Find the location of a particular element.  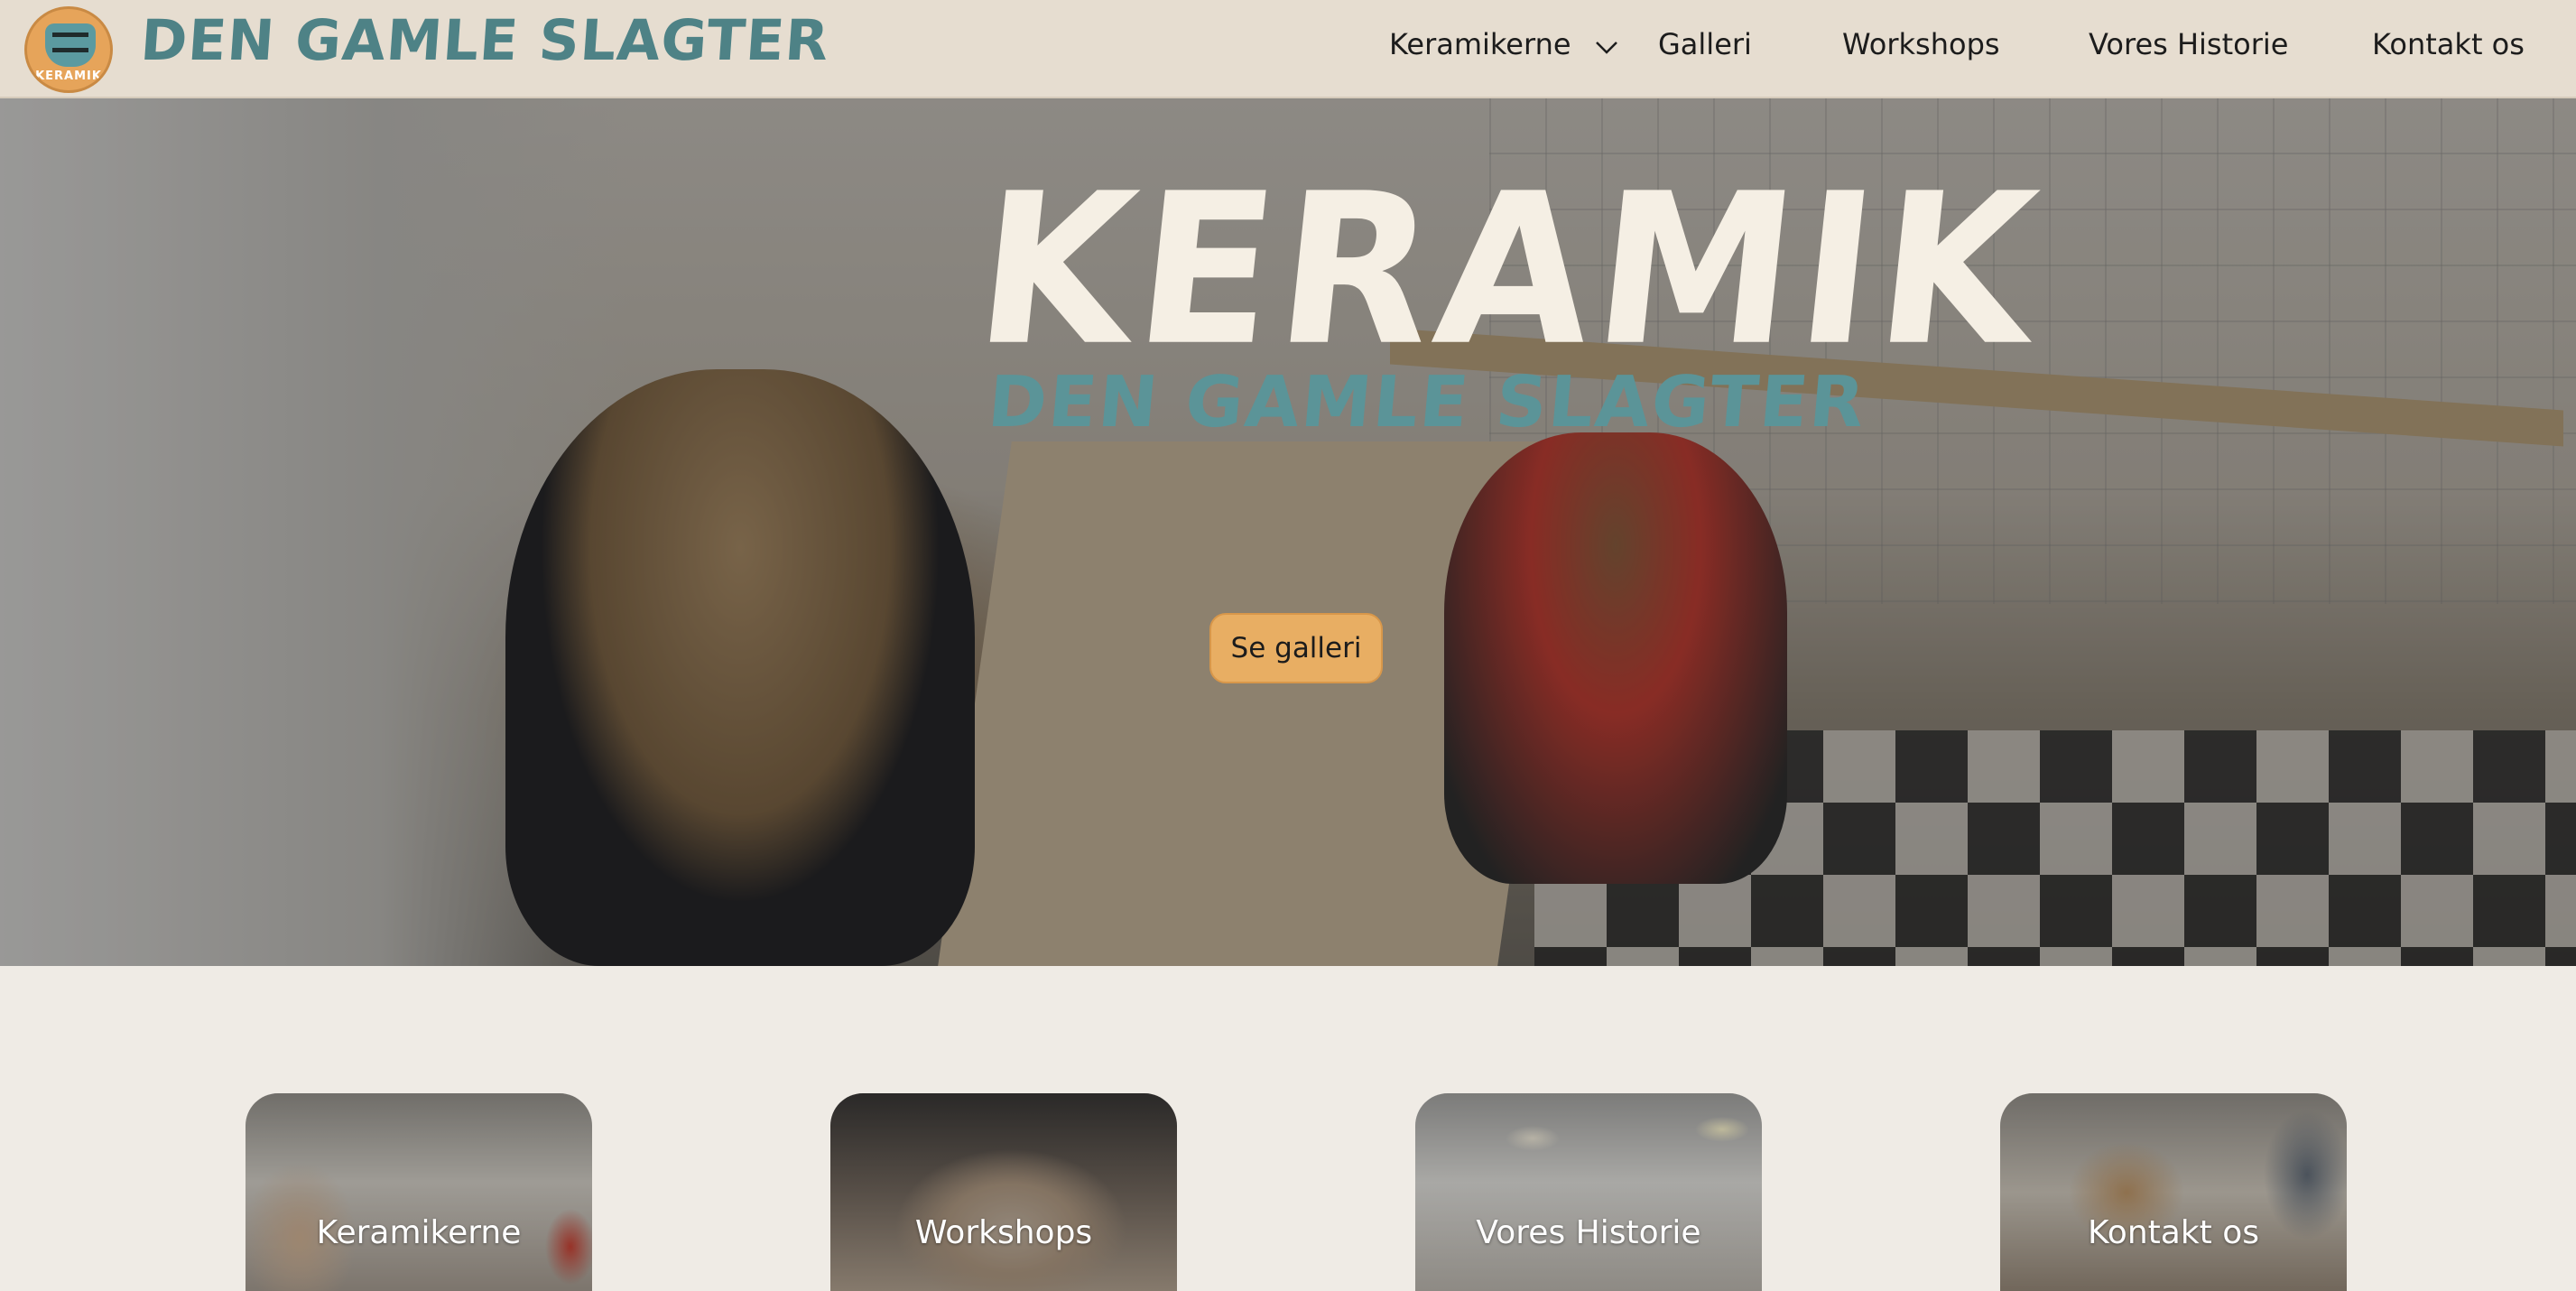

logo-badge: KERAMIK is located at coordinates (68, 49).